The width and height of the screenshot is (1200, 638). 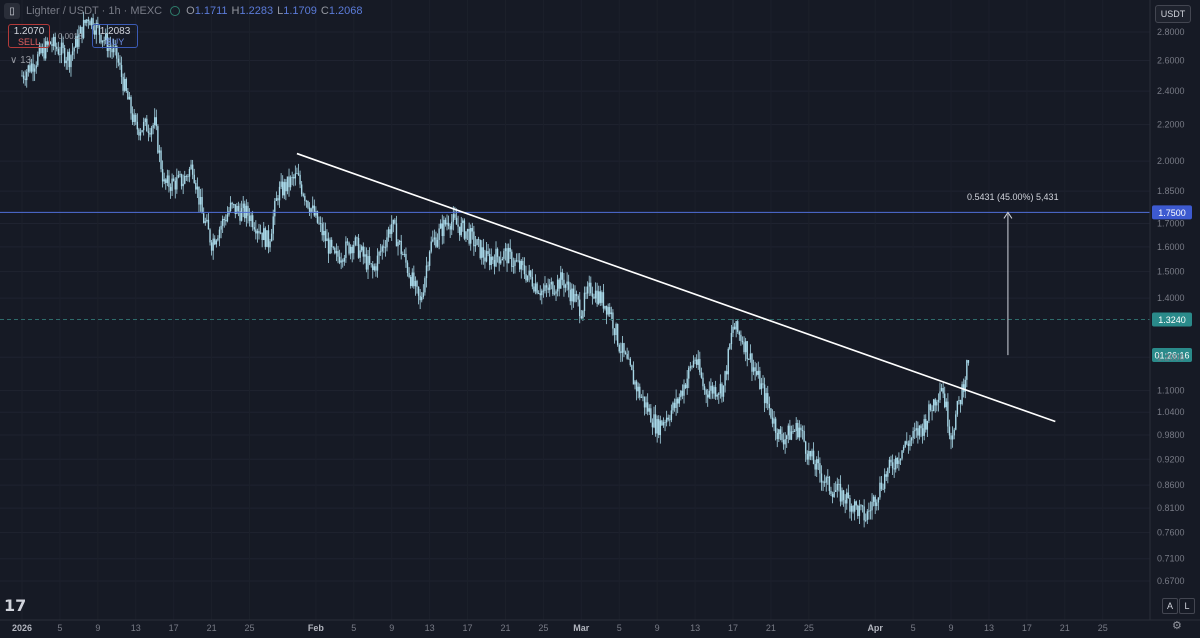 What do you see at coordinates (300, 11) in the screenshot?
I see `low-number: 1.1709` at bounding box center [300, 11].